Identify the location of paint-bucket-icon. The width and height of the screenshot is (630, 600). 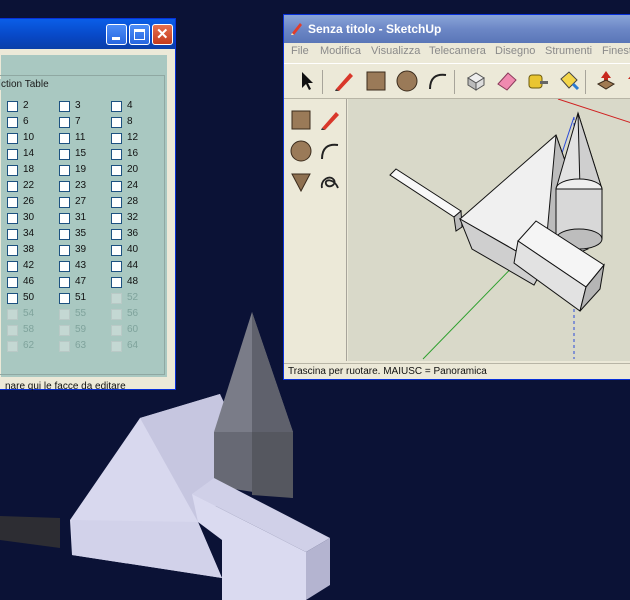
(569, 81).